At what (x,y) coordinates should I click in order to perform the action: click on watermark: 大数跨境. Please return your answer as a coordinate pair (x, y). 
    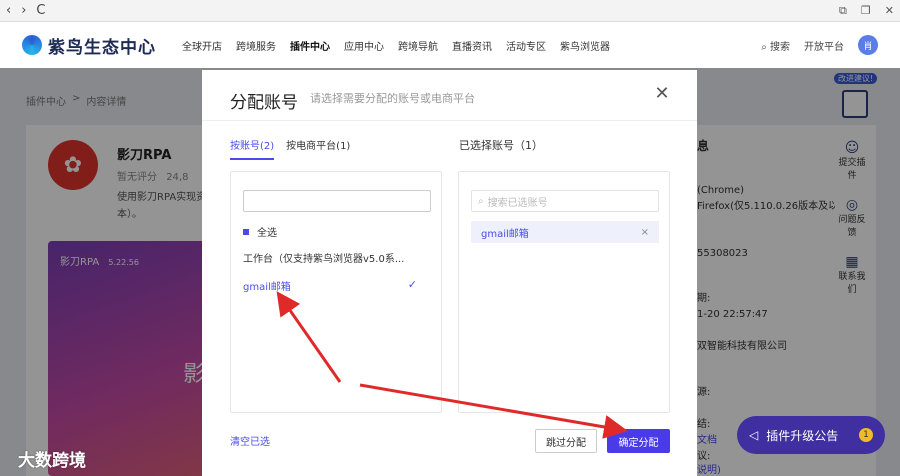
    Looking at the image, I should click on (52, 461).